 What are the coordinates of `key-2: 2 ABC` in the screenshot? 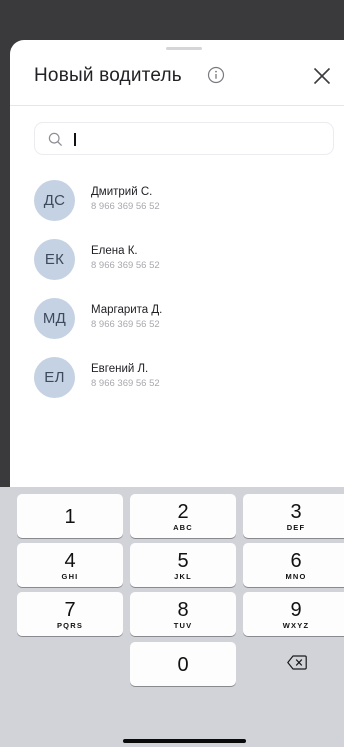 It's located at (183, 516).